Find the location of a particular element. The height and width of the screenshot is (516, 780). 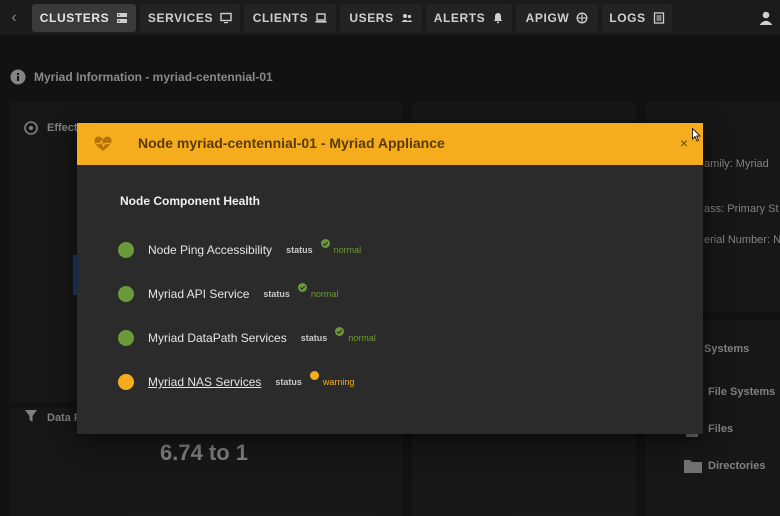

component-name: Myriad DataPath Services is located at coordinates (217, 338).